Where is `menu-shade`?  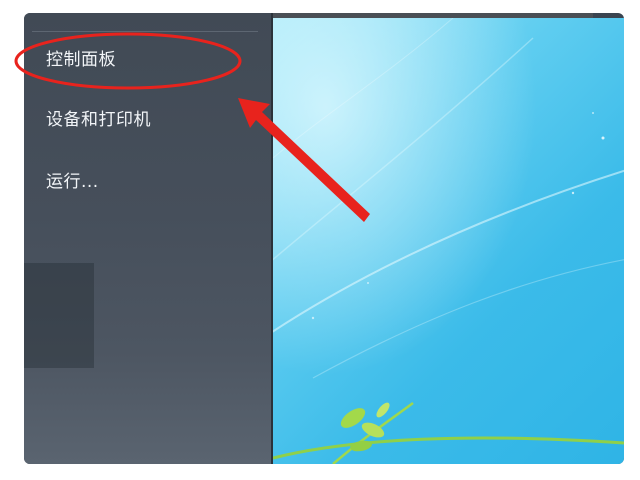
menu-shade is located at coordinates (59, 315).